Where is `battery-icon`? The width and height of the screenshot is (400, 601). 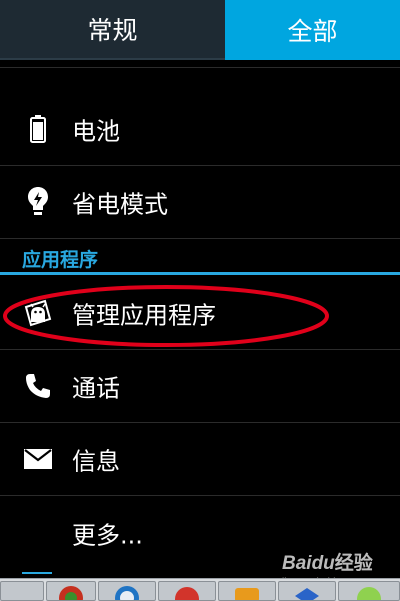 battery-icon is located at coordinates (38, 129).